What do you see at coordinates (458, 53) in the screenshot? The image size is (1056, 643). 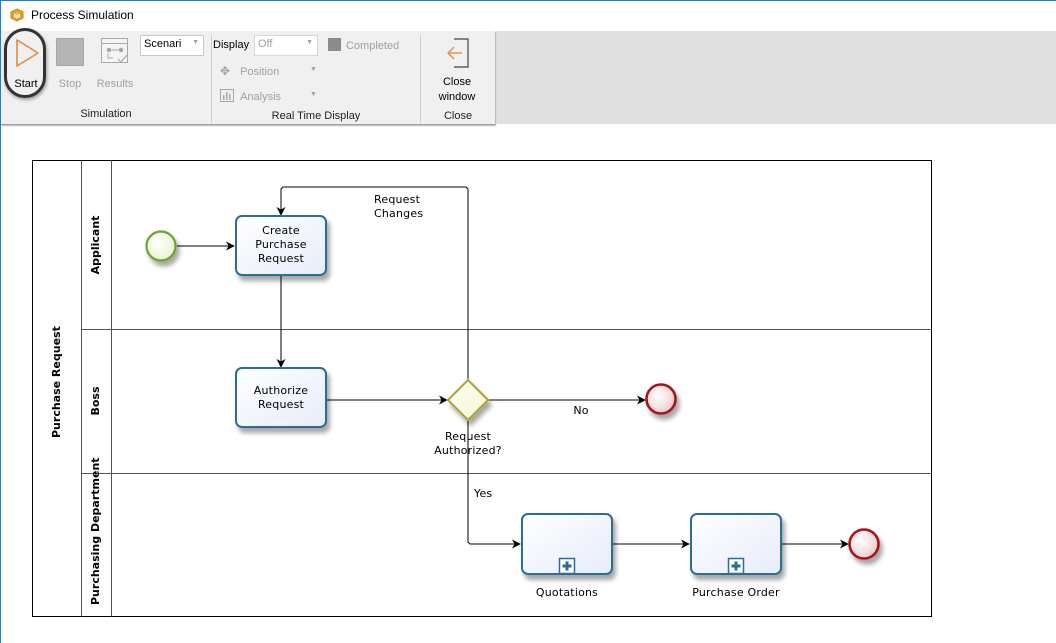 I see `close-window-icon` at bounding box center [458, 53].